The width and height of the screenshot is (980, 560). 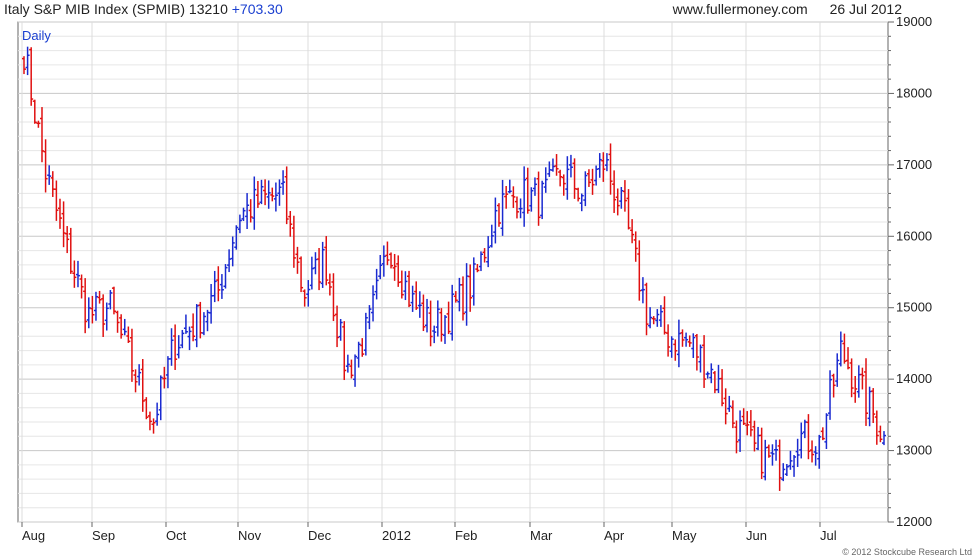 I want to click on y-tick-label: 12000, so click(x=914, y=521).